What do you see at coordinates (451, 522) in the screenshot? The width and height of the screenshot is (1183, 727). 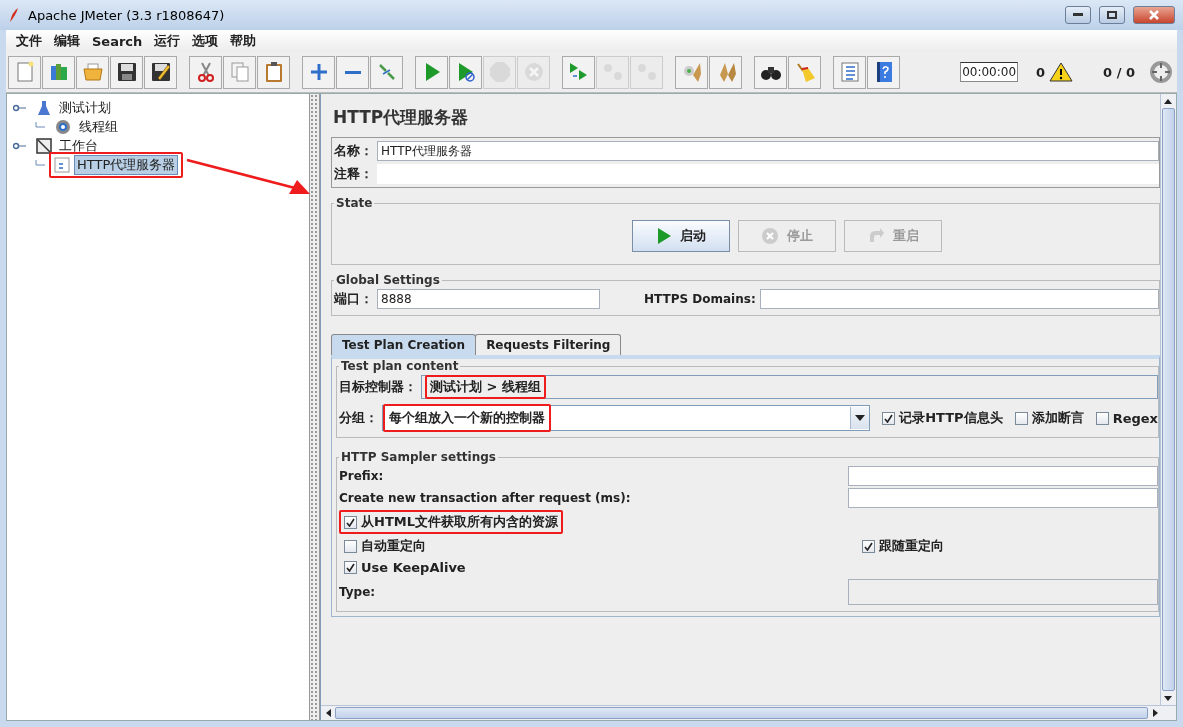 I see `checkbox-label: 从HTML文件获取所有内含的资源` at bounding box center [451, 522].